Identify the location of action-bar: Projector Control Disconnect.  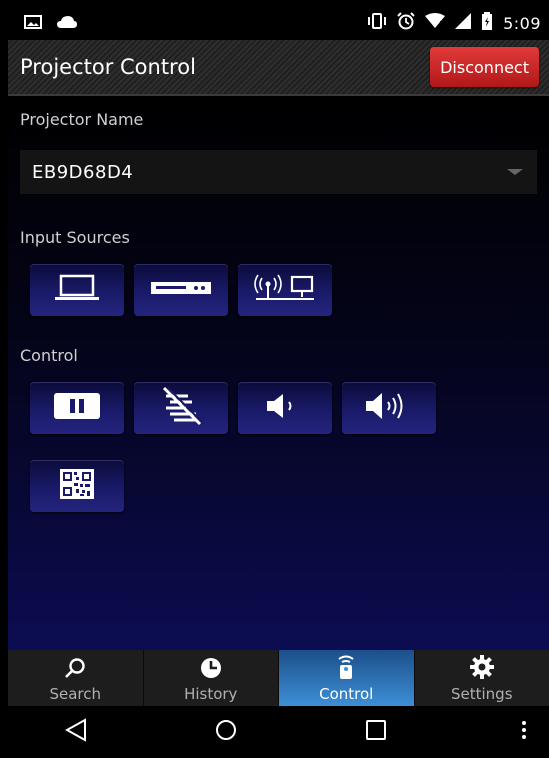
(278, 68).